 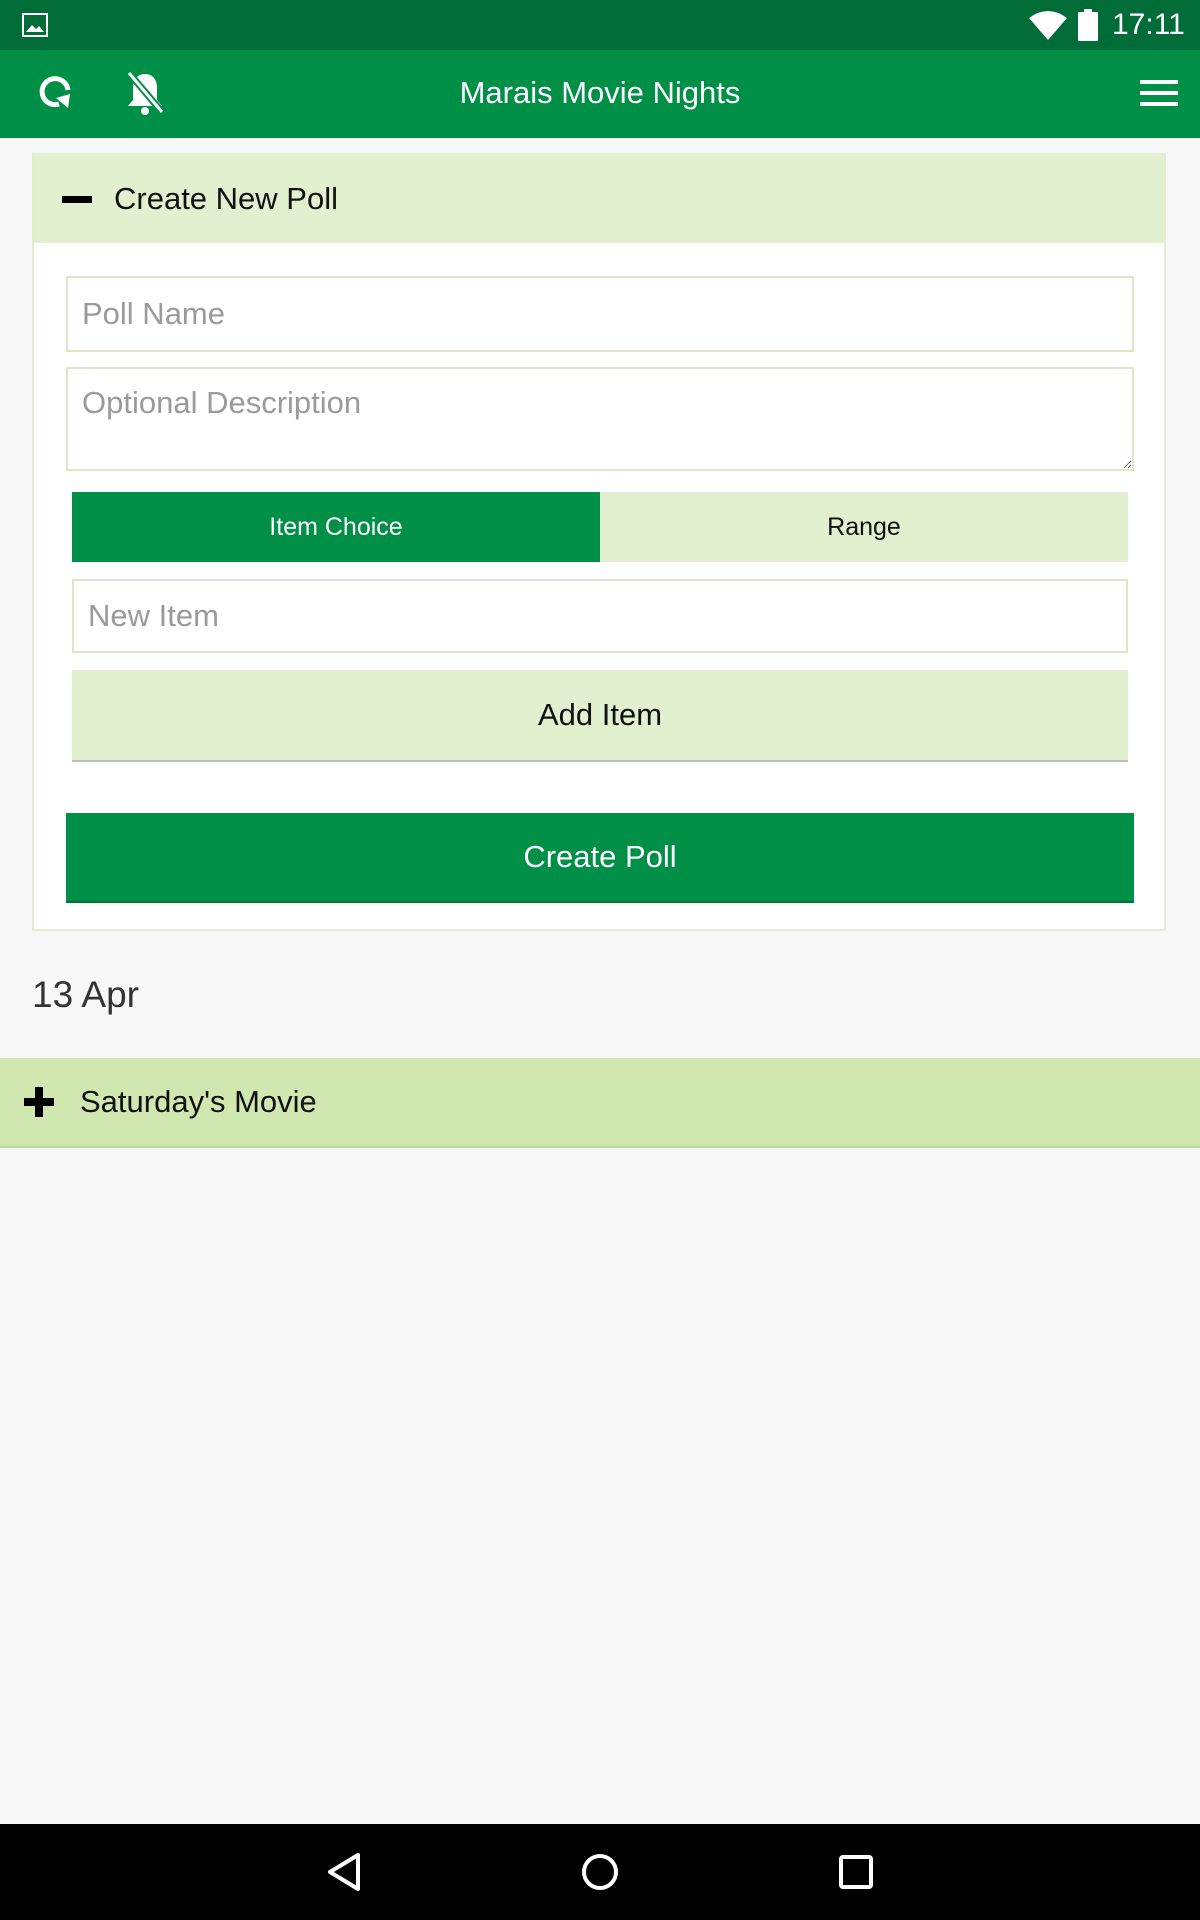 What do you see at coordinates (599, 199) in the screenshot?
I see `create-poll-header: Create New Poll` at bounding box center [599, 199].